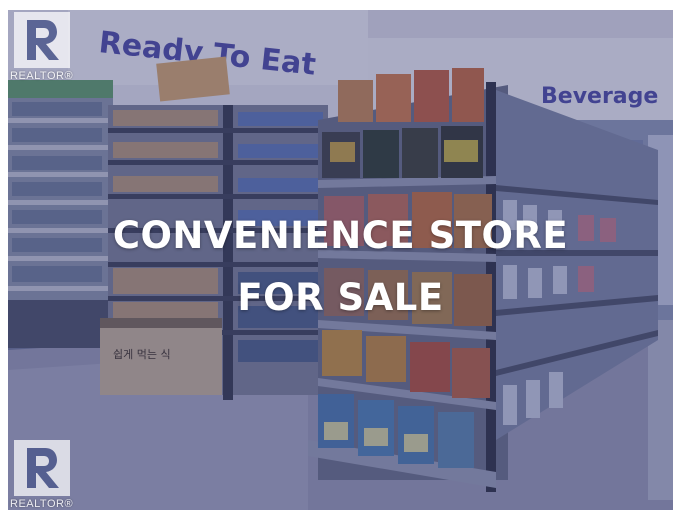  I want to click on realtor-watermark-bottom: REALTOR®, so click(41, 475).